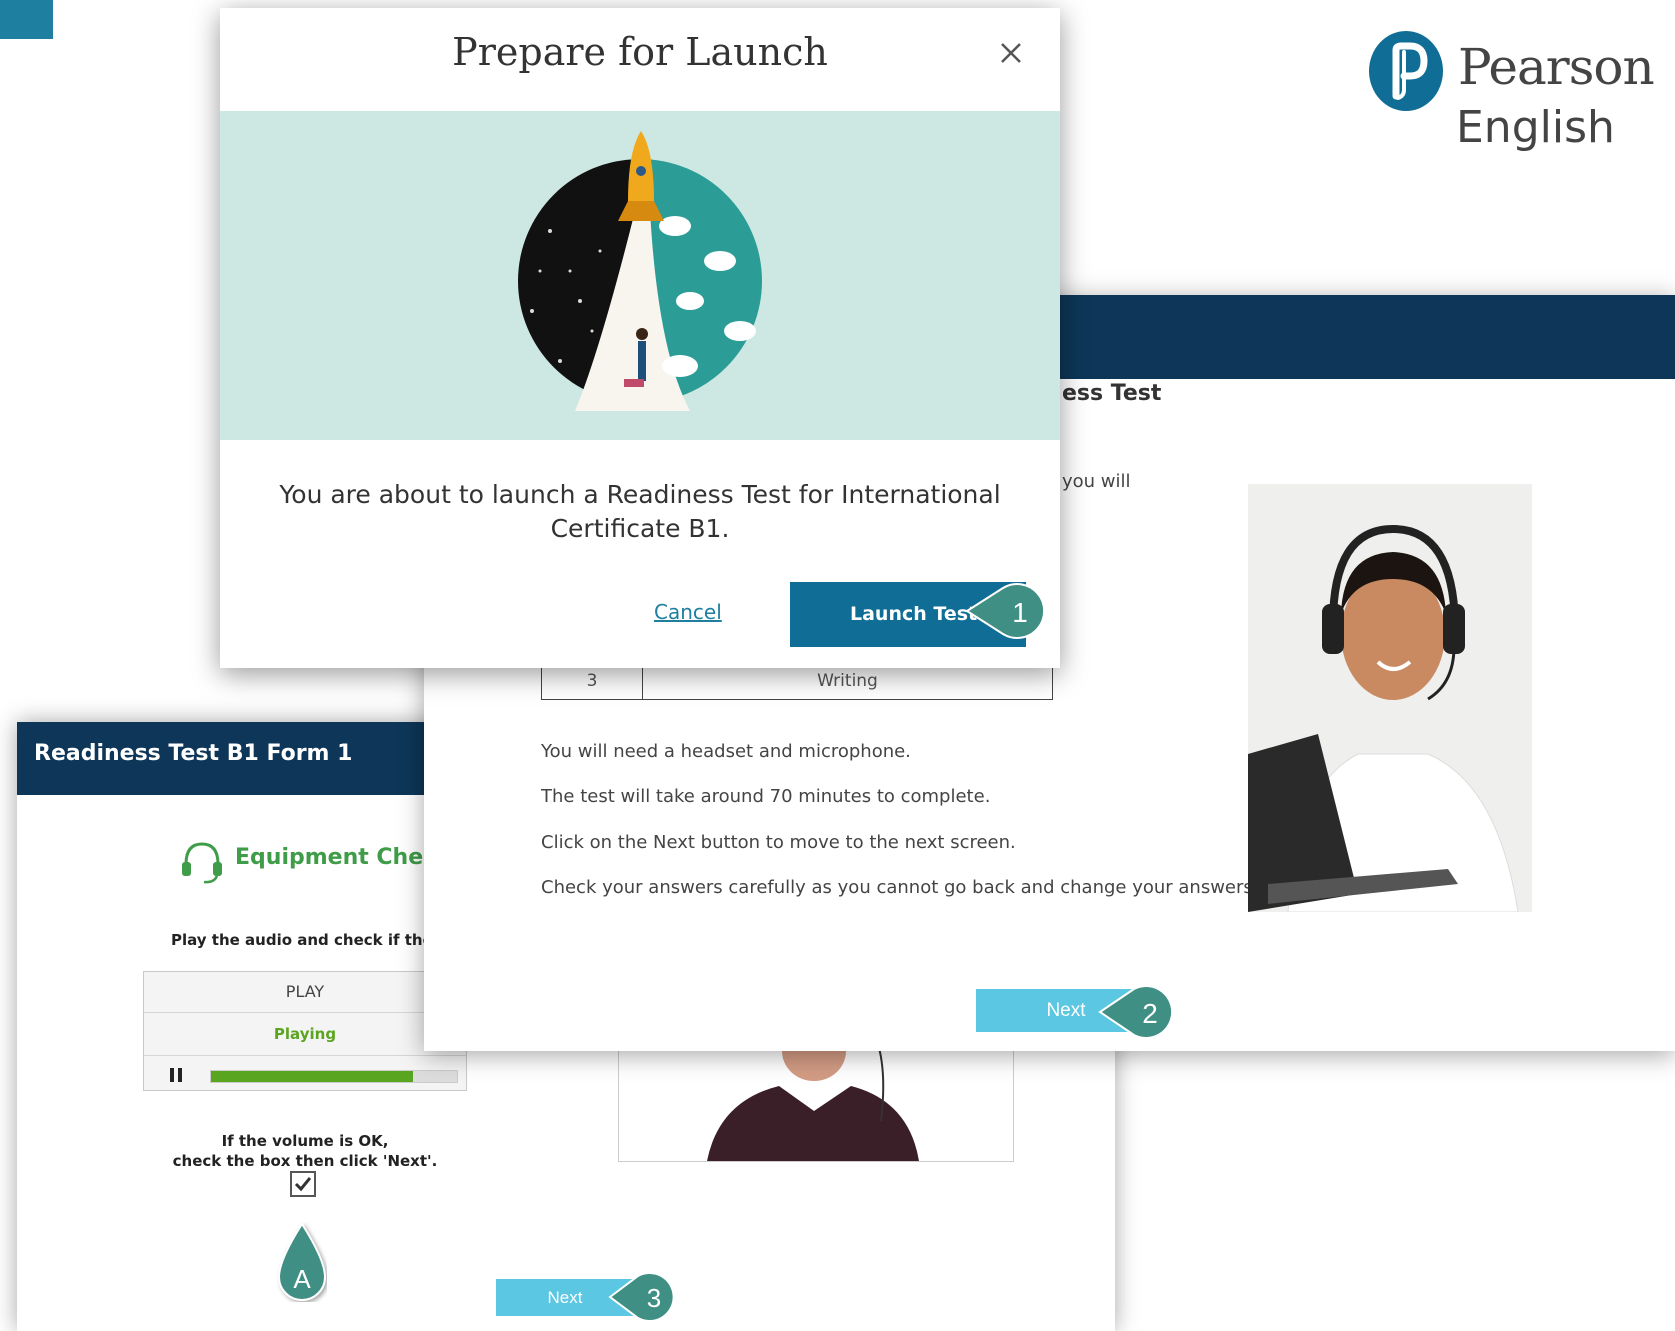  I want to click on rocket-illustration, so click(640, 271).